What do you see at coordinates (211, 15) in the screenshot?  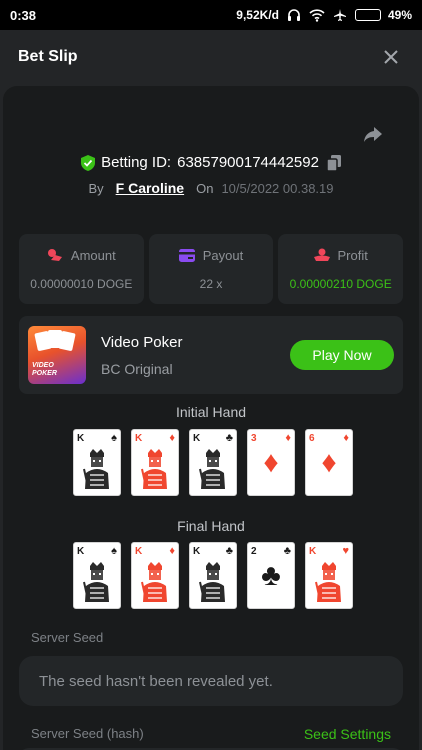 I see `status-bar: 0:38 9,52K/d 49%` at bounding box center [211, 15].